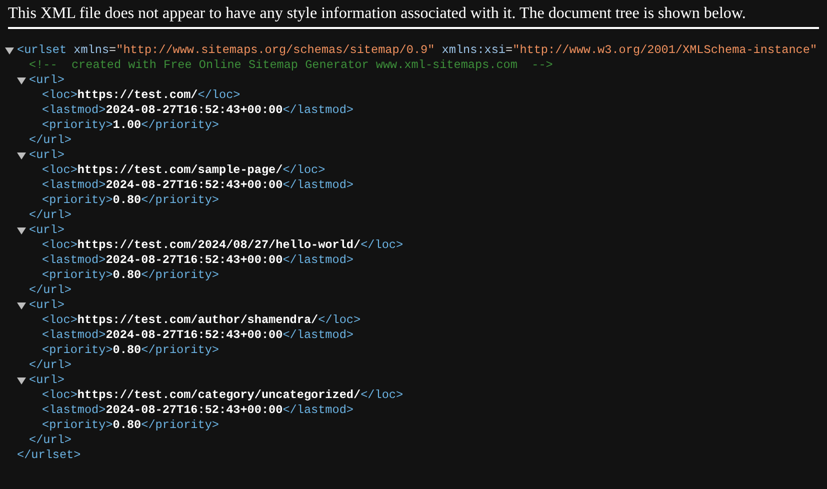 Image resolution: width=827 pixels, height=489 pixels. Describe the element at coordinates (291, 65) in the screenshot. I see `xml-comment: <!-- created with Free Online Sitemap Generator www.xml-sitemaps.com -->` at that location.